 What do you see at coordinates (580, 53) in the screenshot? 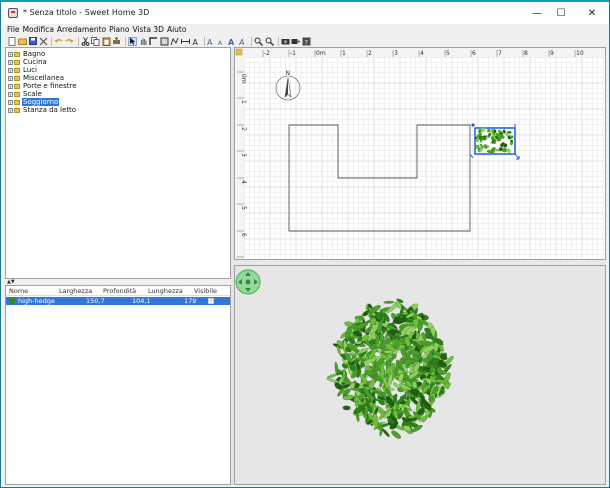
I see `ruler-x-label: 10` at bounding box center [580, 53].